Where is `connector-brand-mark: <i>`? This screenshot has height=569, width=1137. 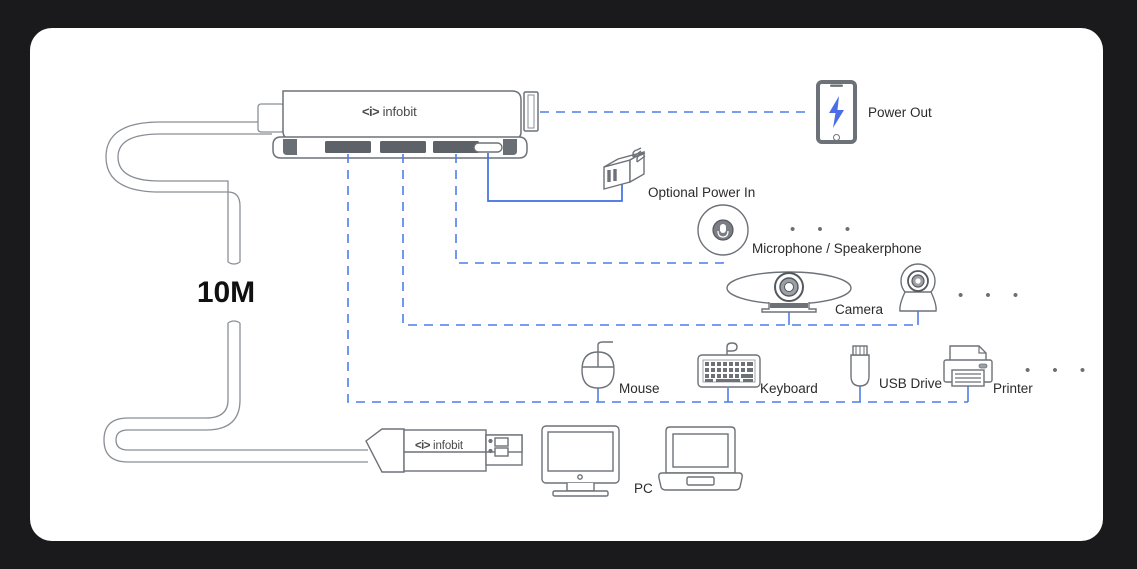 connector-brand-mark: <i> is located at coordinates (422, 446).